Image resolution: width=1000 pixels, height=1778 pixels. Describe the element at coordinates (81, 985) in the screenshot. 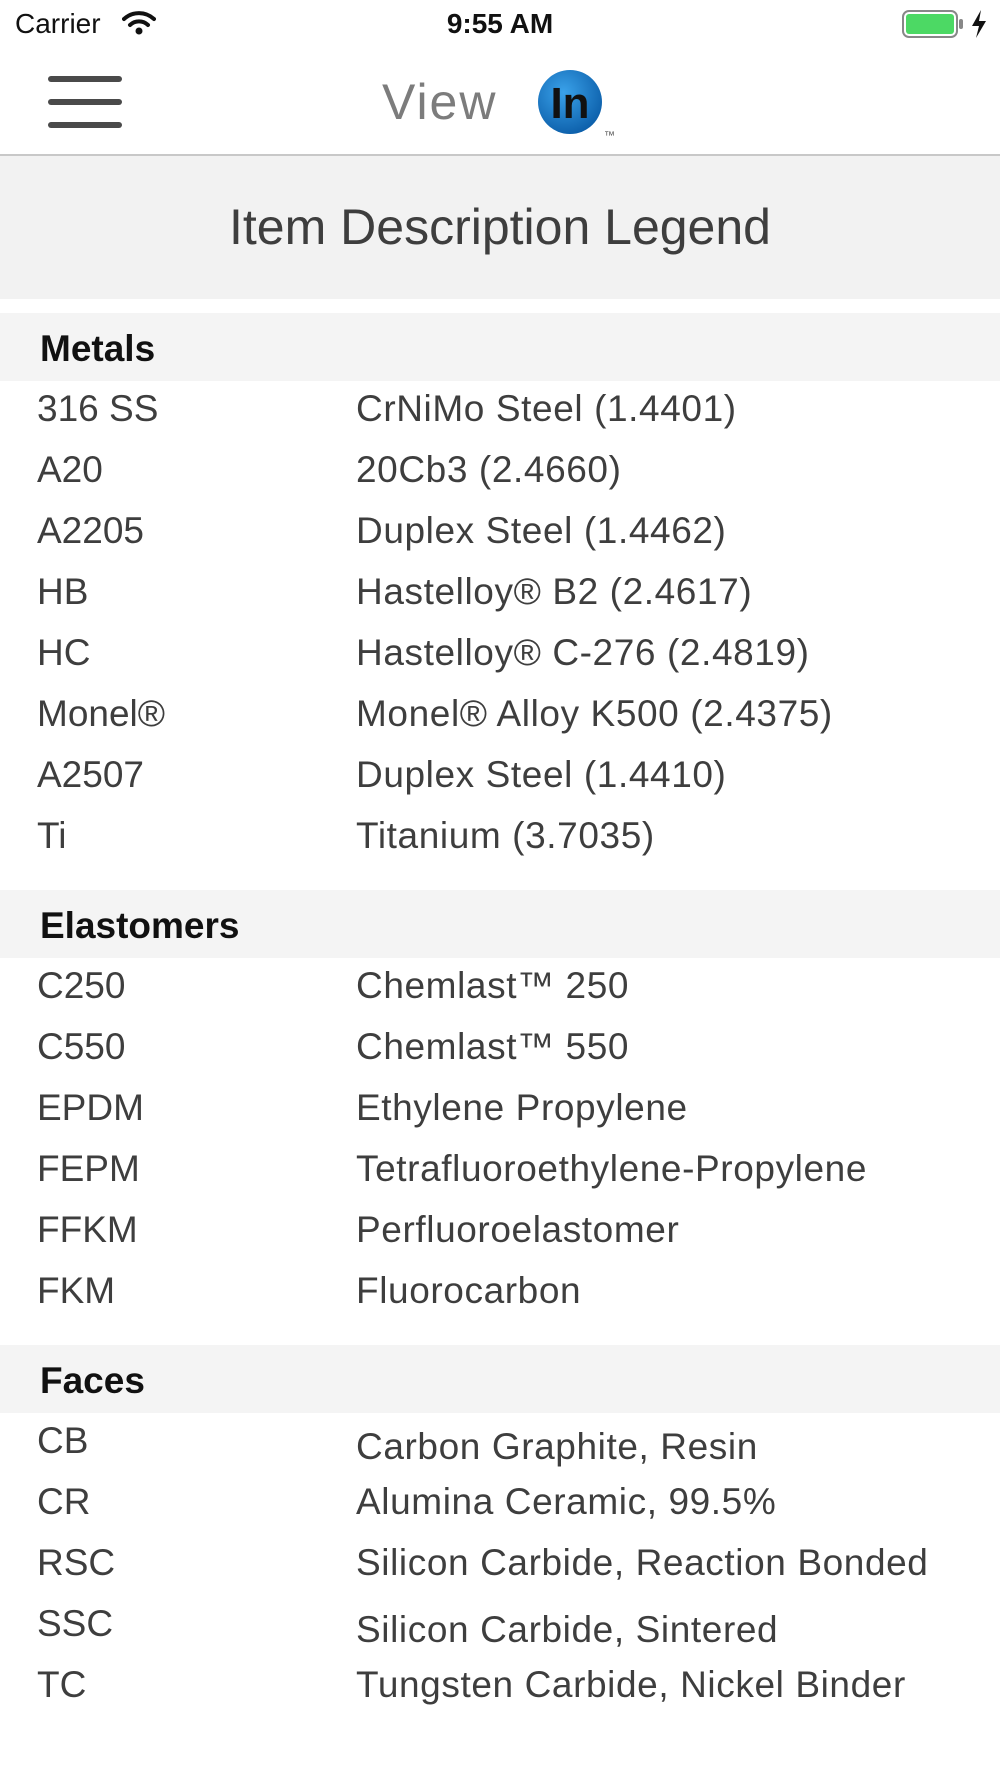

I see `item-code: C250` at that location.